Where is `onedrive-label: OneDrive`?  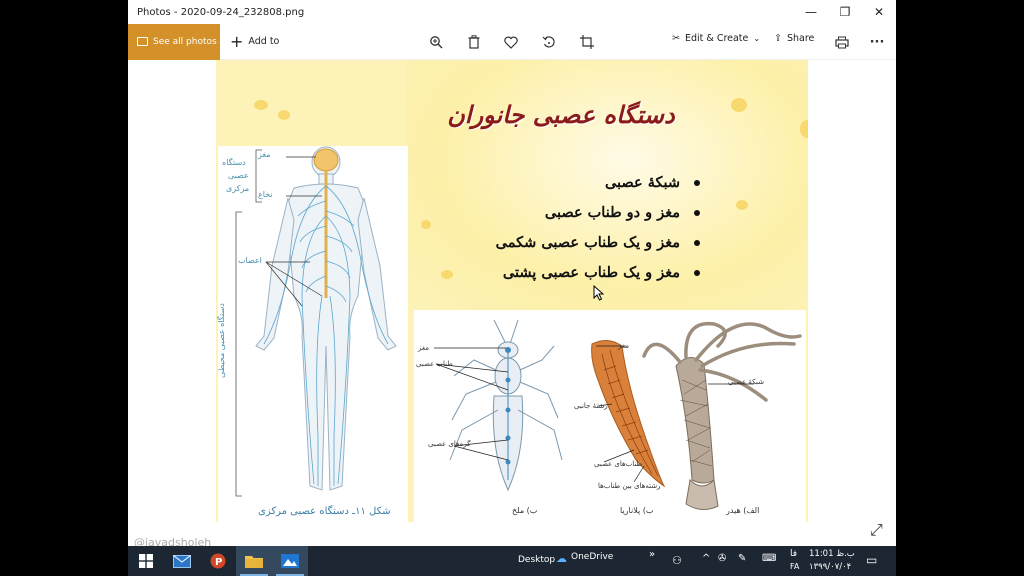
onedrive-label: OneDrive is located at coordinates (592, 557).